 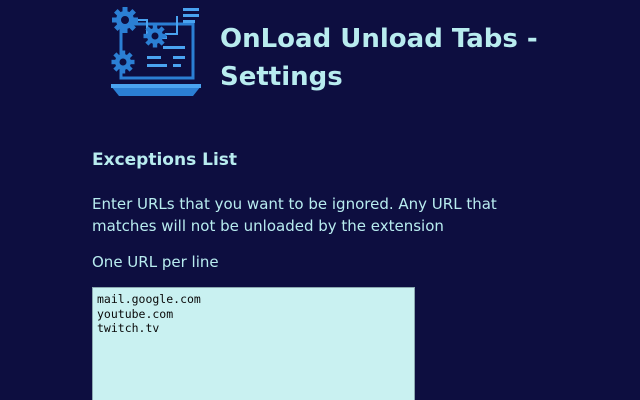 I want to click on one-url-per-line-hint: One URL per line, so click(x=155, y=262).